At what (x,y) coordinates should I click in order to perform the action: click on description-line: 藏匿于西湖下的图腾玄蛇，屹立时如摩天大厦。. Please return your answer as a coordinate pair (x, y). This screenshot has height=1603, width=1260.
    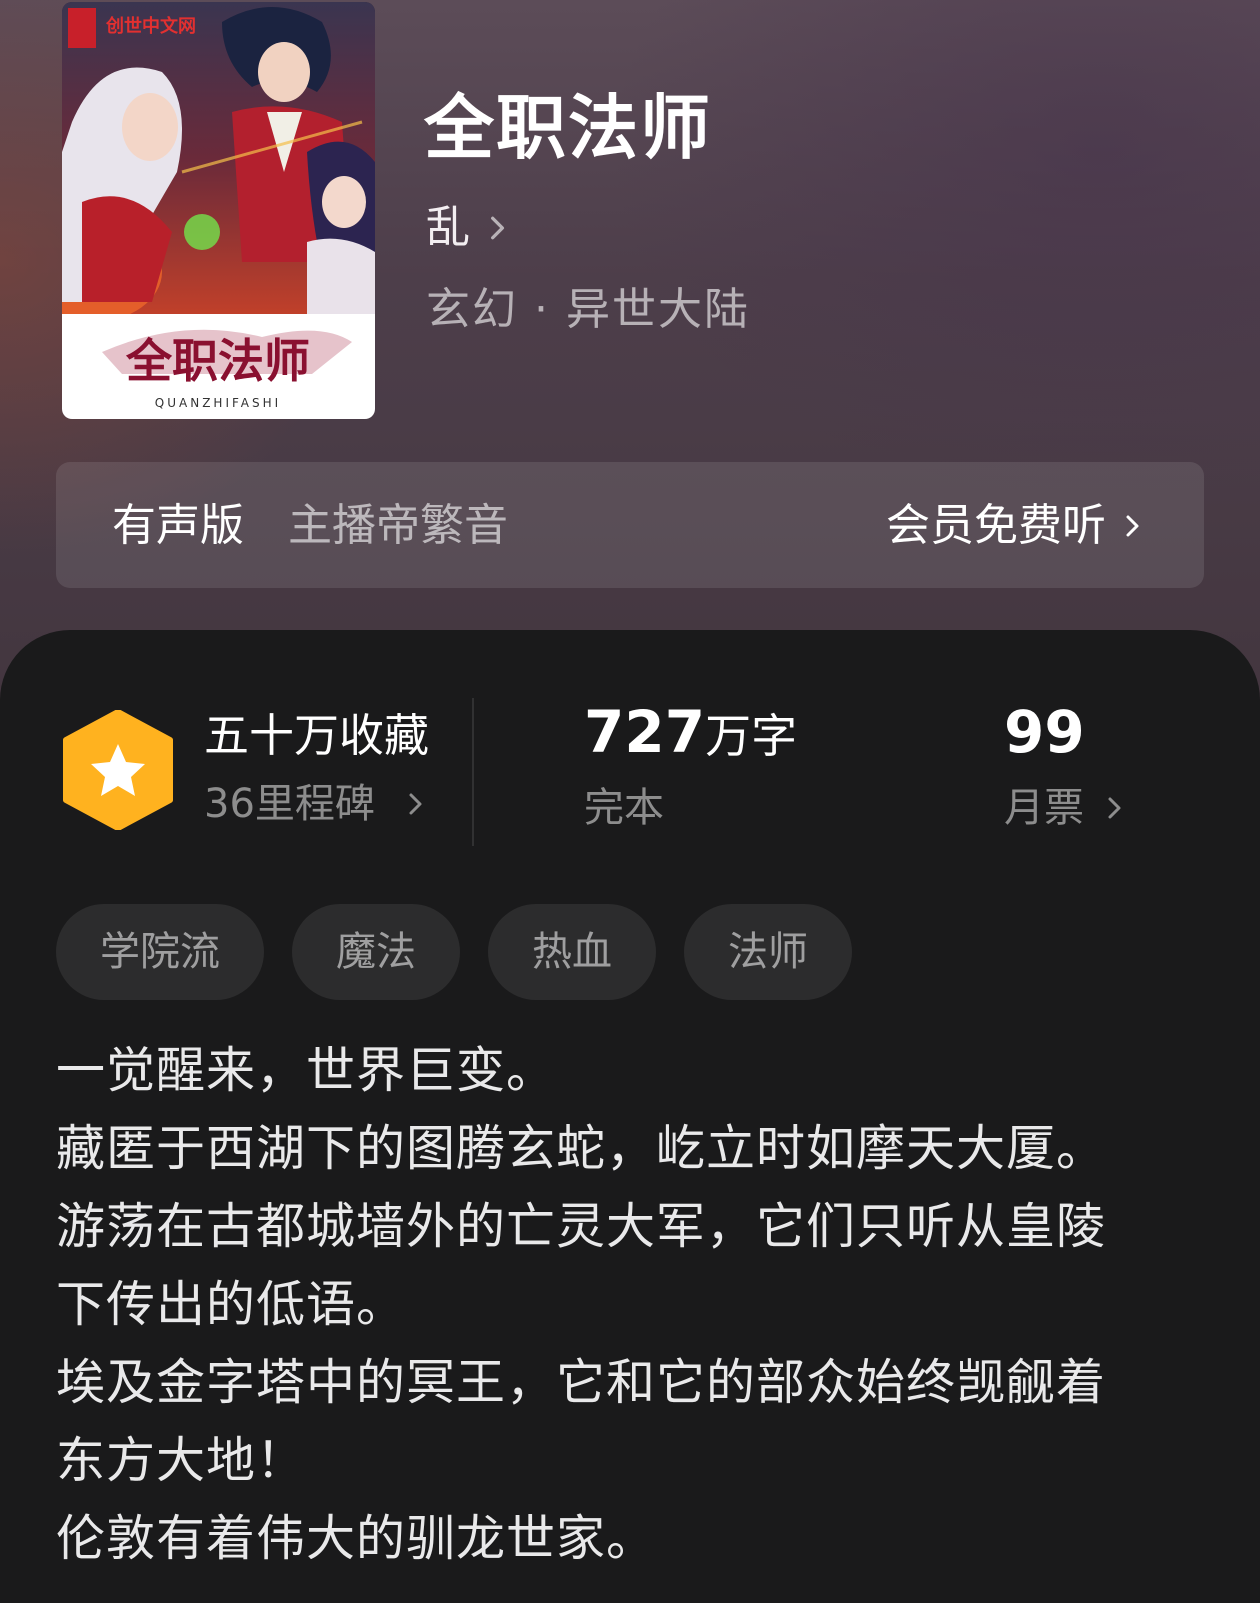
    Looking at the image, I should click on (581, 1148).